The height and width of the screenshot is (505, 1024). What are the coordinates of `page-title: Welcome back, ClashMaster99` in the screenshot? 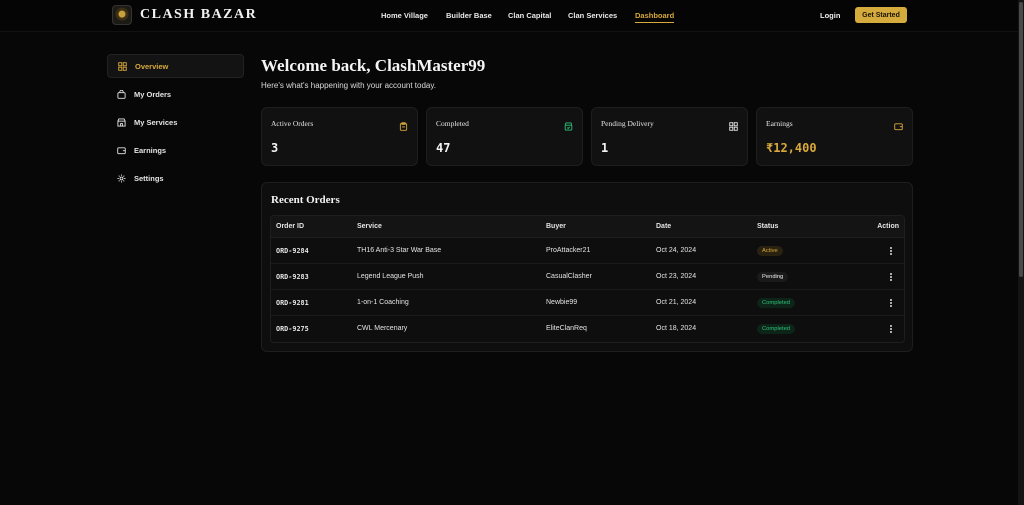 It's located at (373, 65).